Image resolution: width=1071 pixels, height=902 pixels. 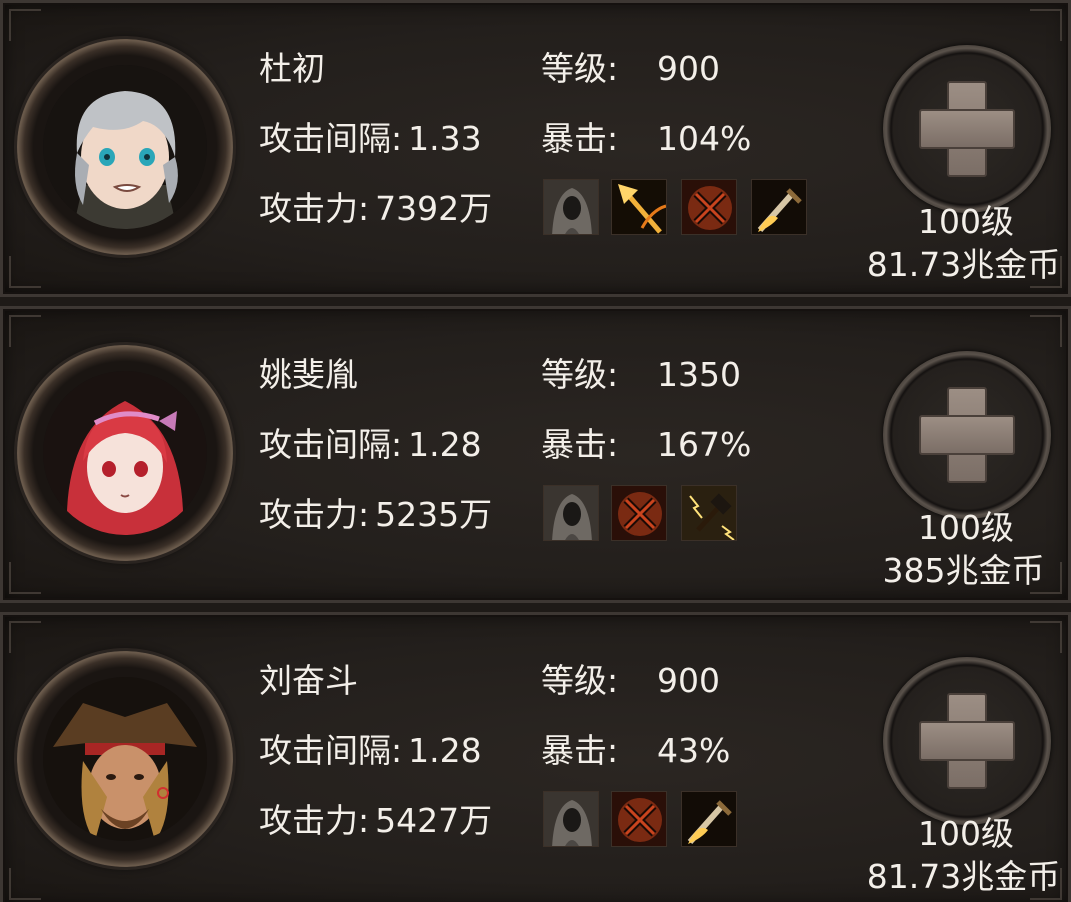 What do you see at coordinates (699, 374) in the screenshot?
I see `hero-level-value: 1350` at bounding box center [699, 374].